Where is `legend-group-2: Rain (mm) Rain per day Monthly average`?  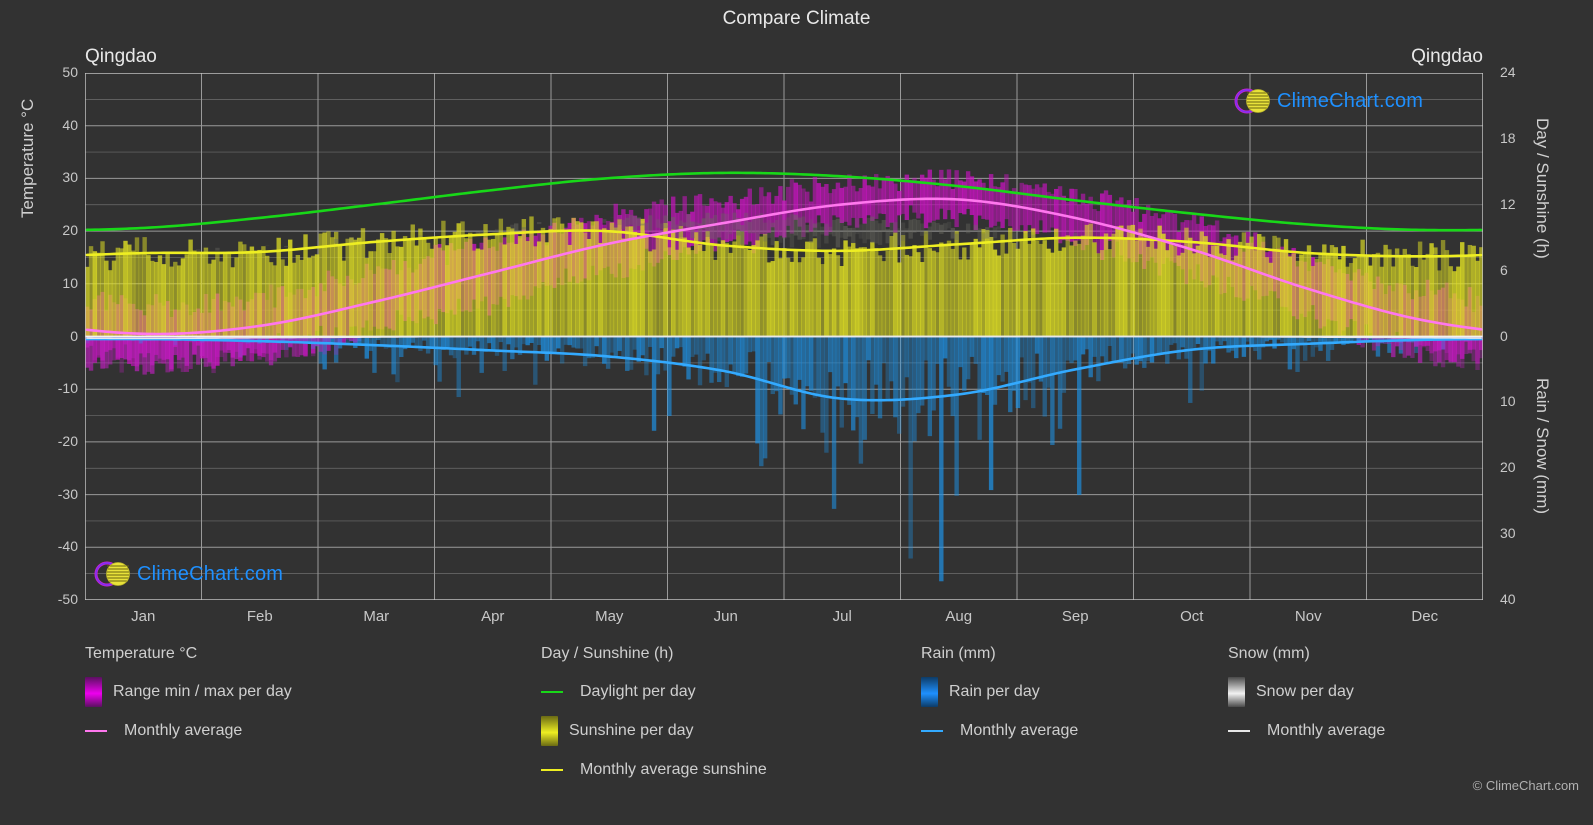
legend-group-2: Rain (mm) Rain per day Monthly average is located at coordinates (999, 700).